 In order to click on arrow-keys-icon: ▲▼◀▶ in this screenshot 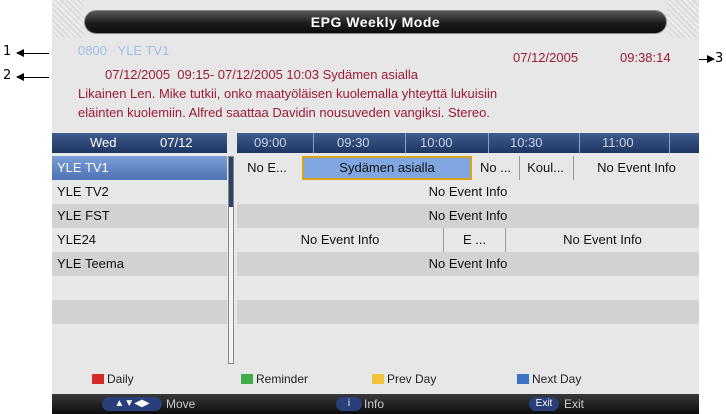, I will do `click(132, 404)`.